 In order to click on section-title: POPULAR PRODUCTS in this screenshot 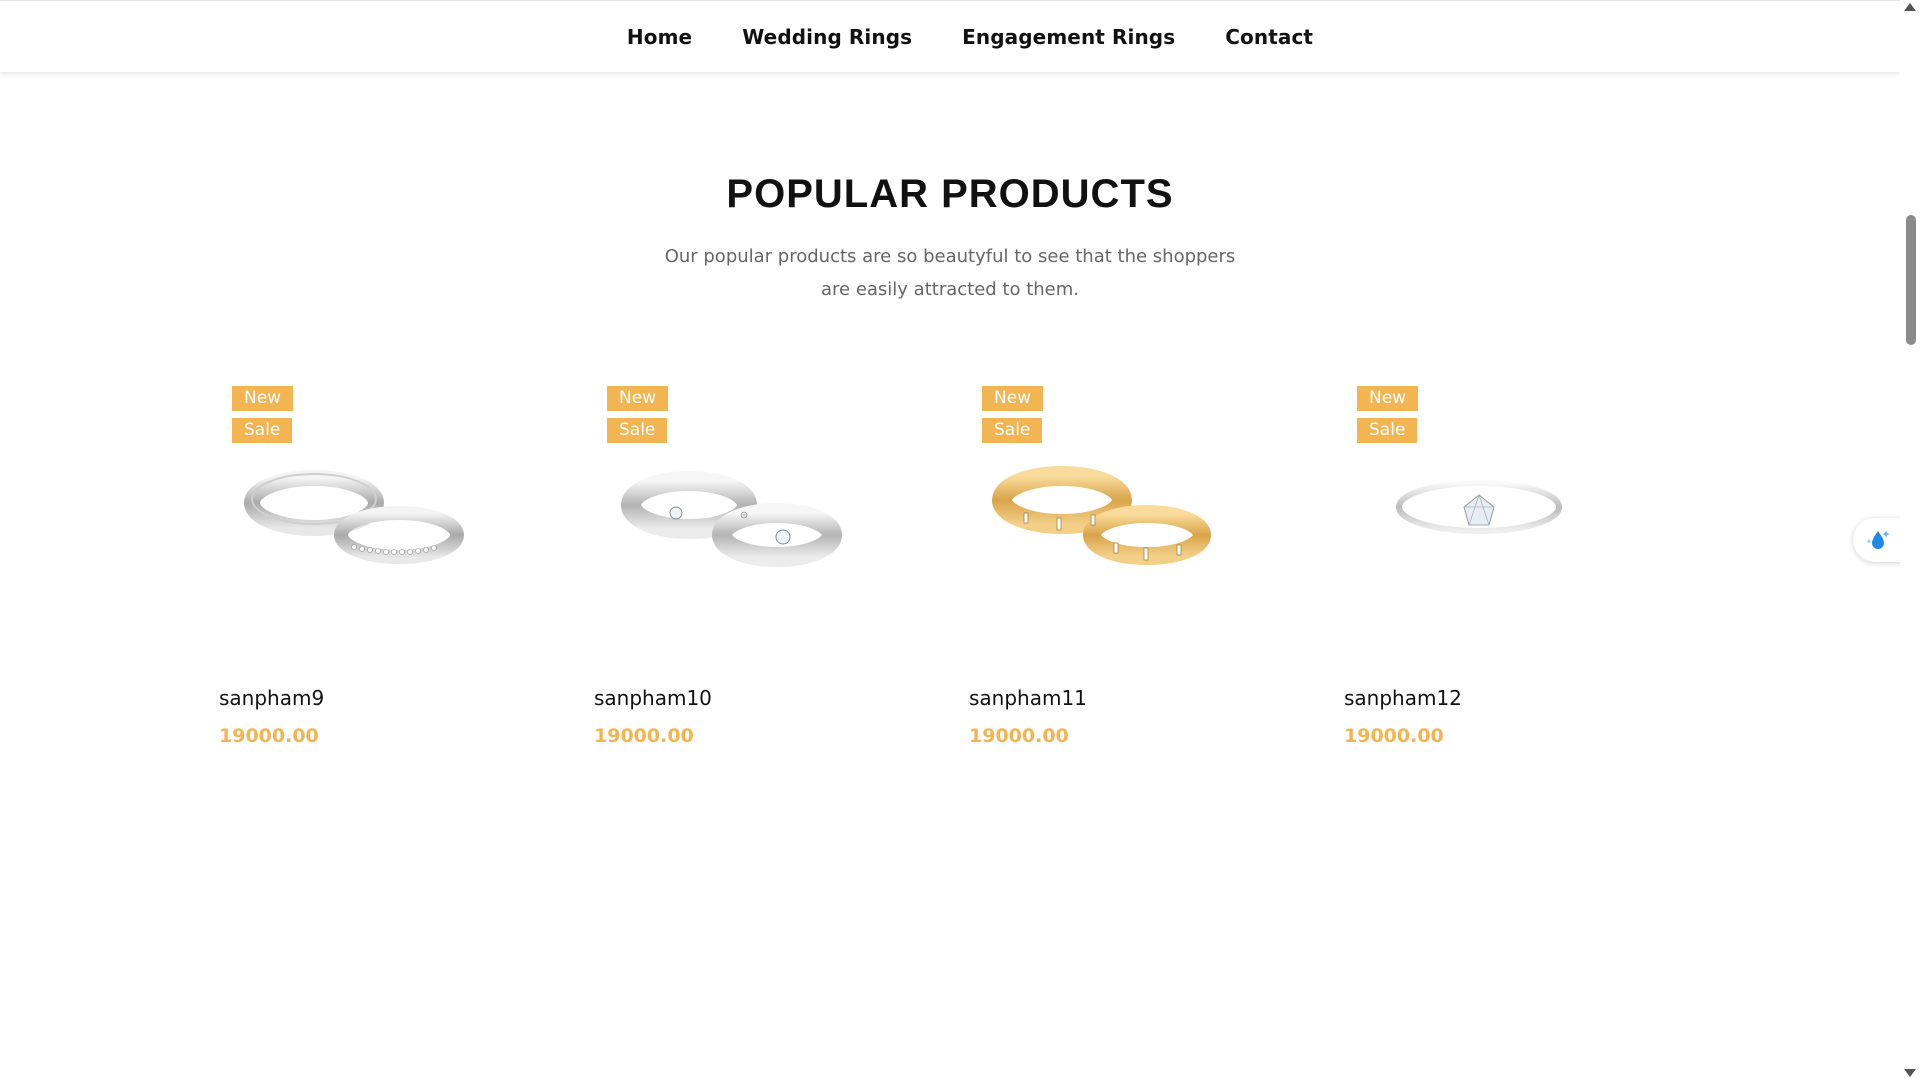, I will do `click(950, 194)`.